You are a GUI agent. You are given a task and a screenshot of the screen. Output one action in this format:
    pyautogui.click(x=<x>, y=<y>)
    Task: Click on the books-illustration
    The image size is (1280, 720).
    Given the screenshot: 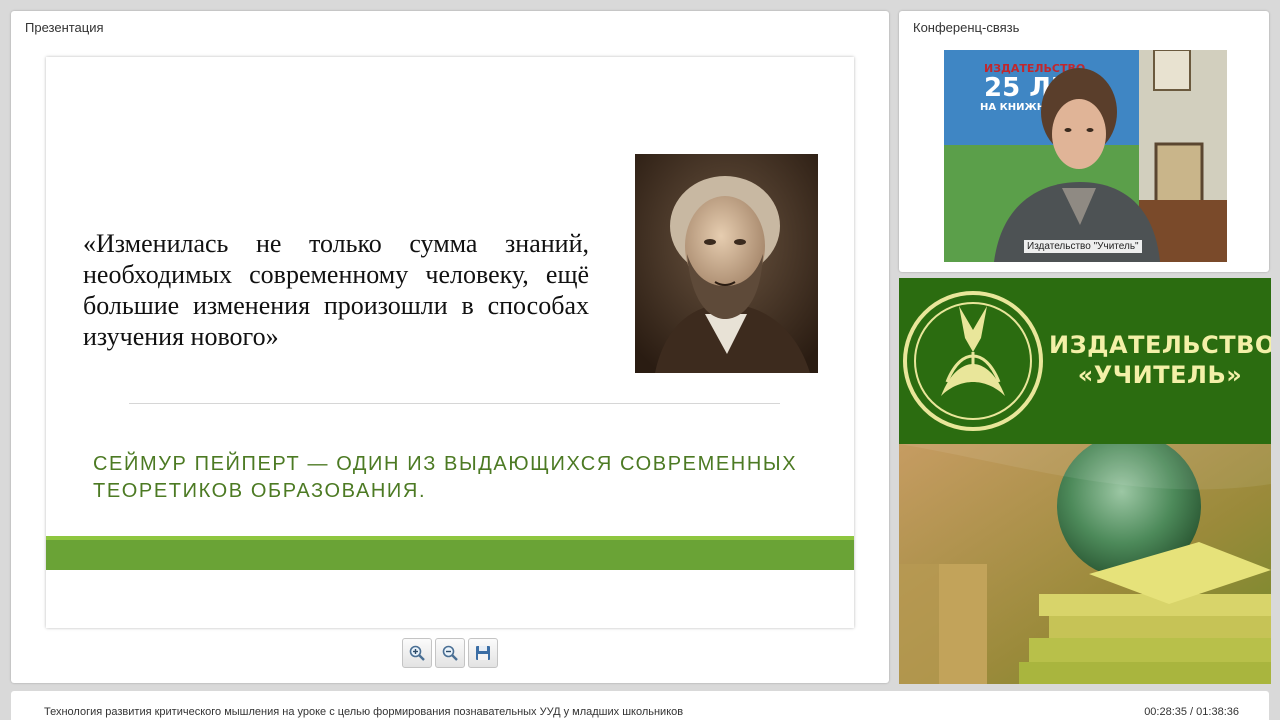 What is the action you would take?
    pyautogui.click(x=1085, y=564)
    